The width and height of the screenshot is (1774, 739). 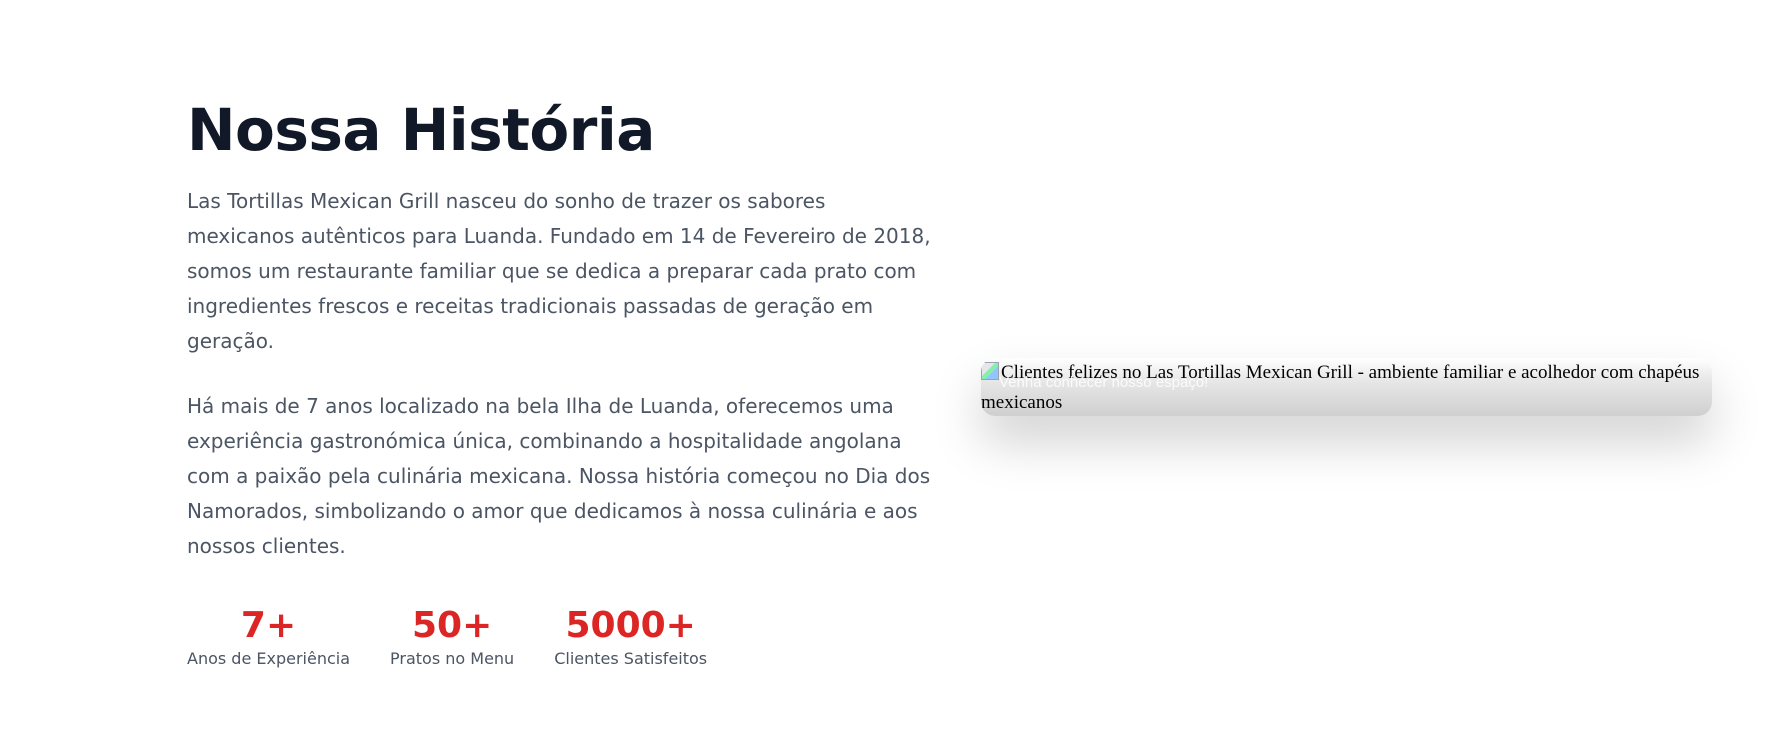 I want to click on broken-image-icon, so click(x=990, y=371).